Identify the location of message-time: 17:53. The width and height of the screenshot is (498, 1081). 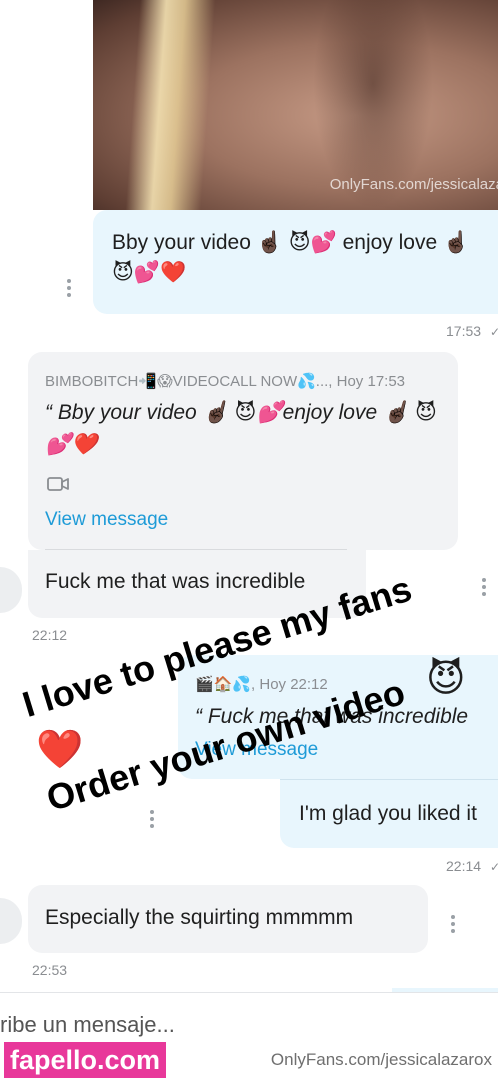
(464, 331).